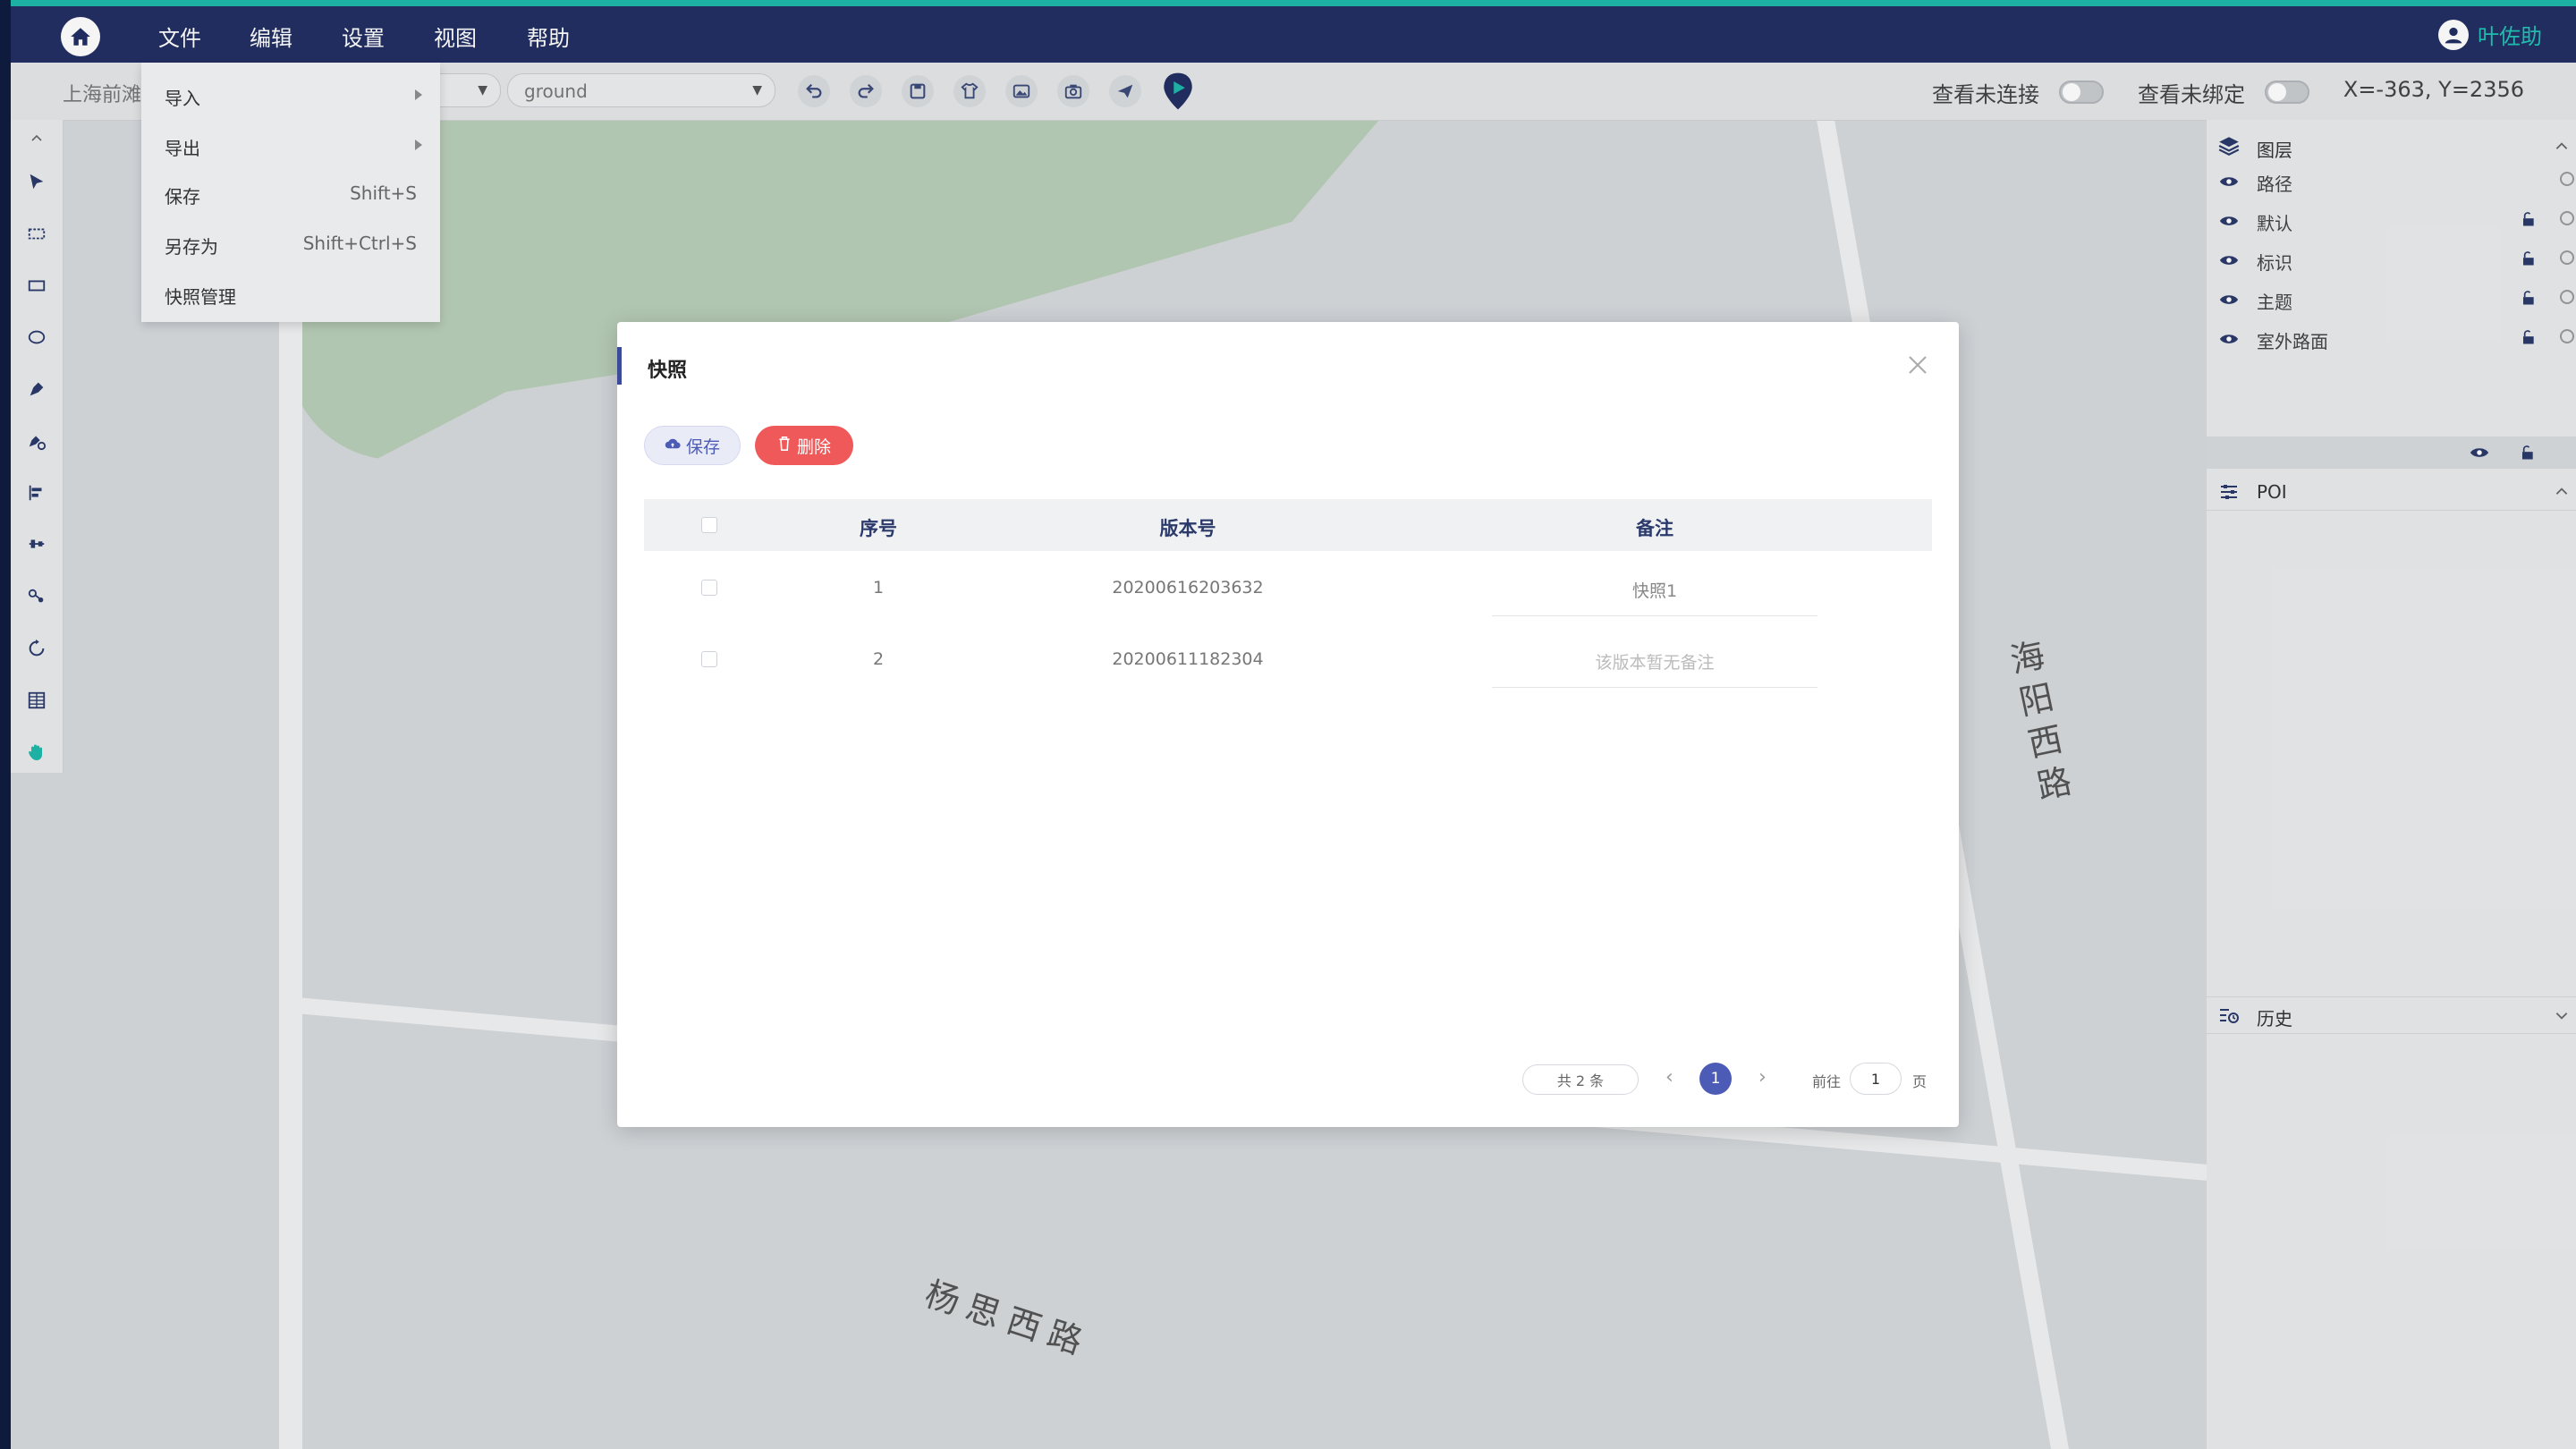 Image resolution: width=2576 pixels, height=1449 pixels. I want to click on menu-settings: 设置, so click(363, 36).